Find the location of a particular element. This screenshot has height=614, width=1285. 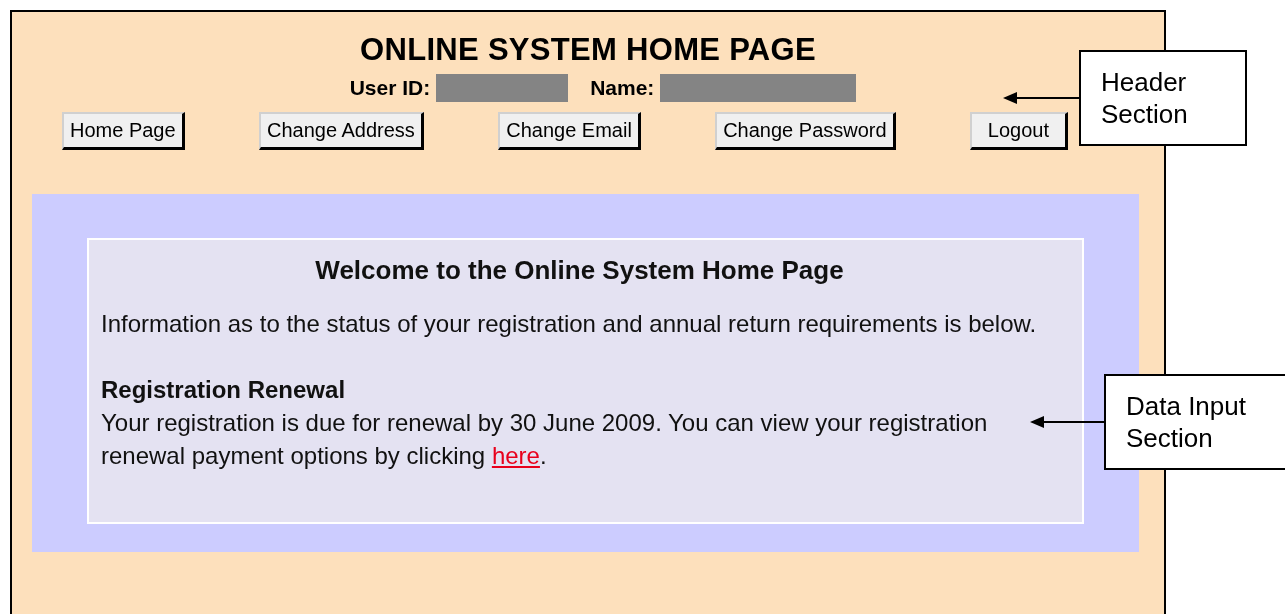

user-id-label: User ID: is located at coordinates (390, 88).